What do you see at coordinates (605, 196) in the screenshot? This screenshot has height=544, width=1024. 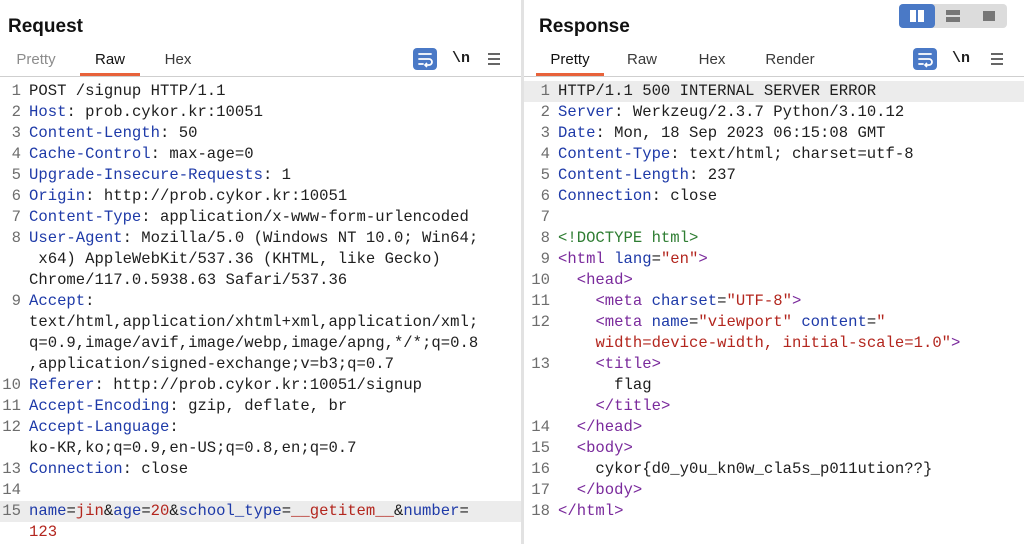 I see `header-name: Connection` at bounding box center [605, 196].